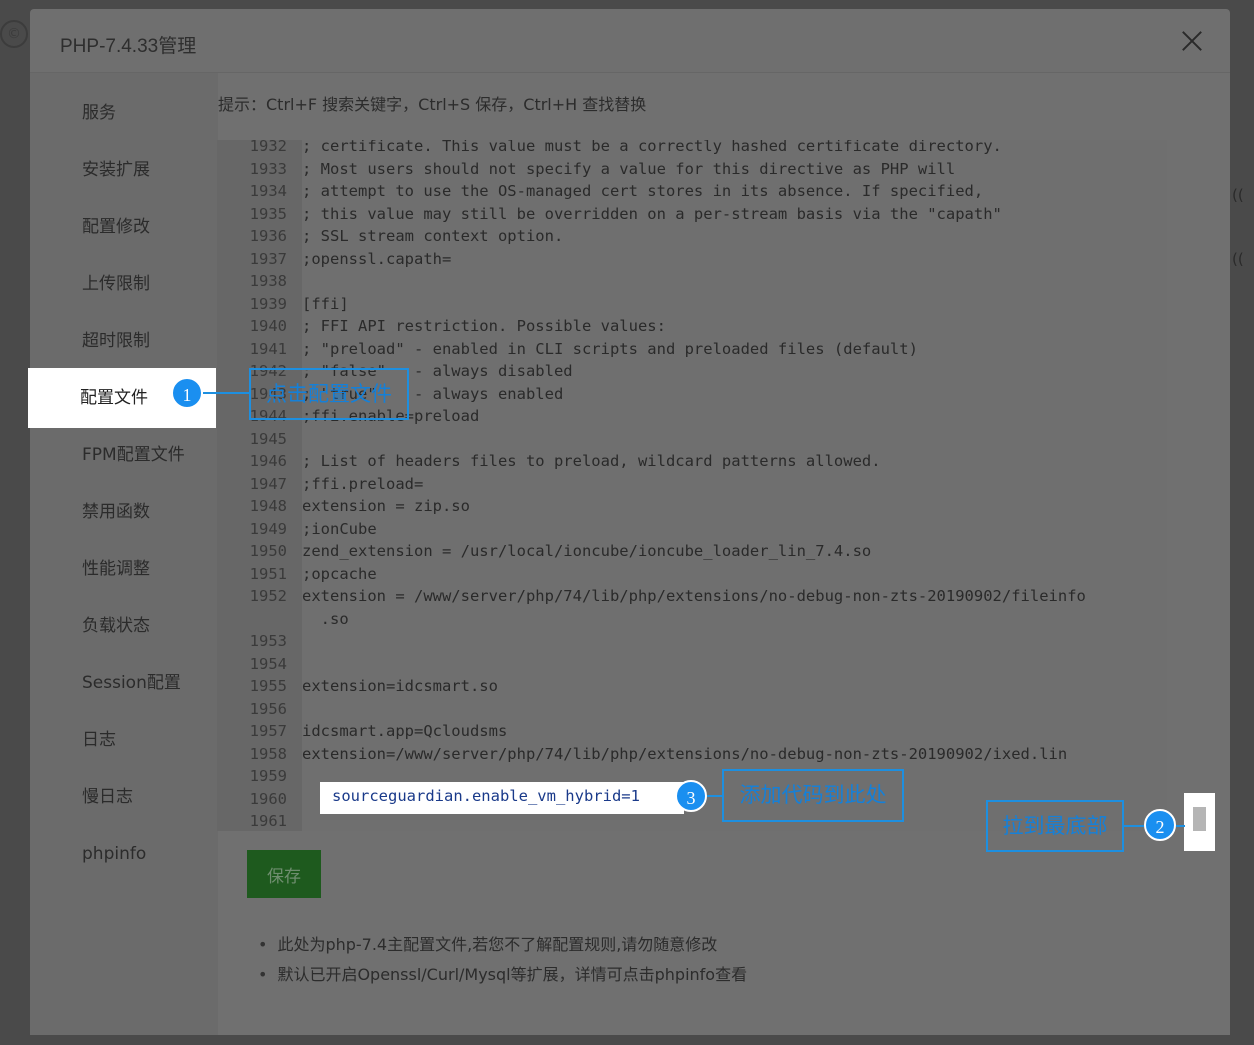 This screenshot has height=1045, width=1254. Describe the element at coordinates (268, 686) in the screenshot. I see `line-number: 1955` at that location.